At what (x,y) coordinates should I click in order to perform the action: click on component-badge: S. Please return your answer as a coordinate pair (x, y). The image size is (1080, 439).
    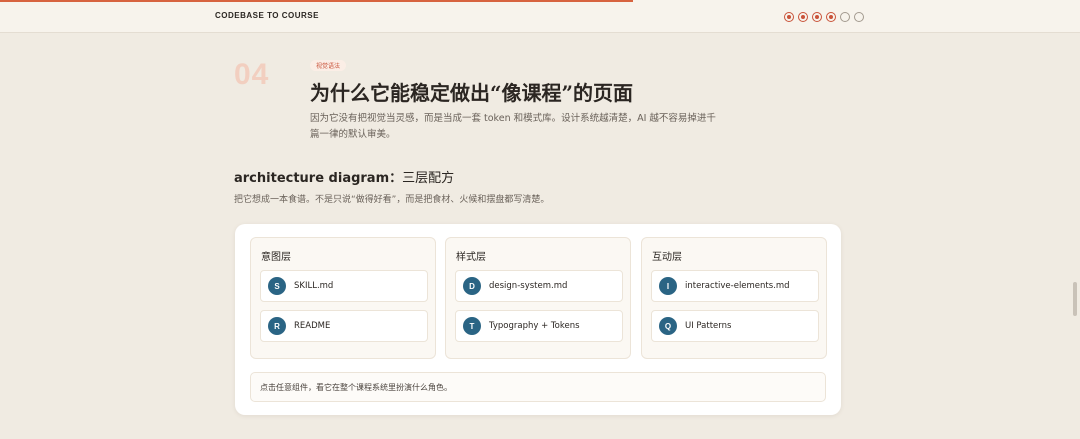
    Looking at the image, I should click on (277, 286).